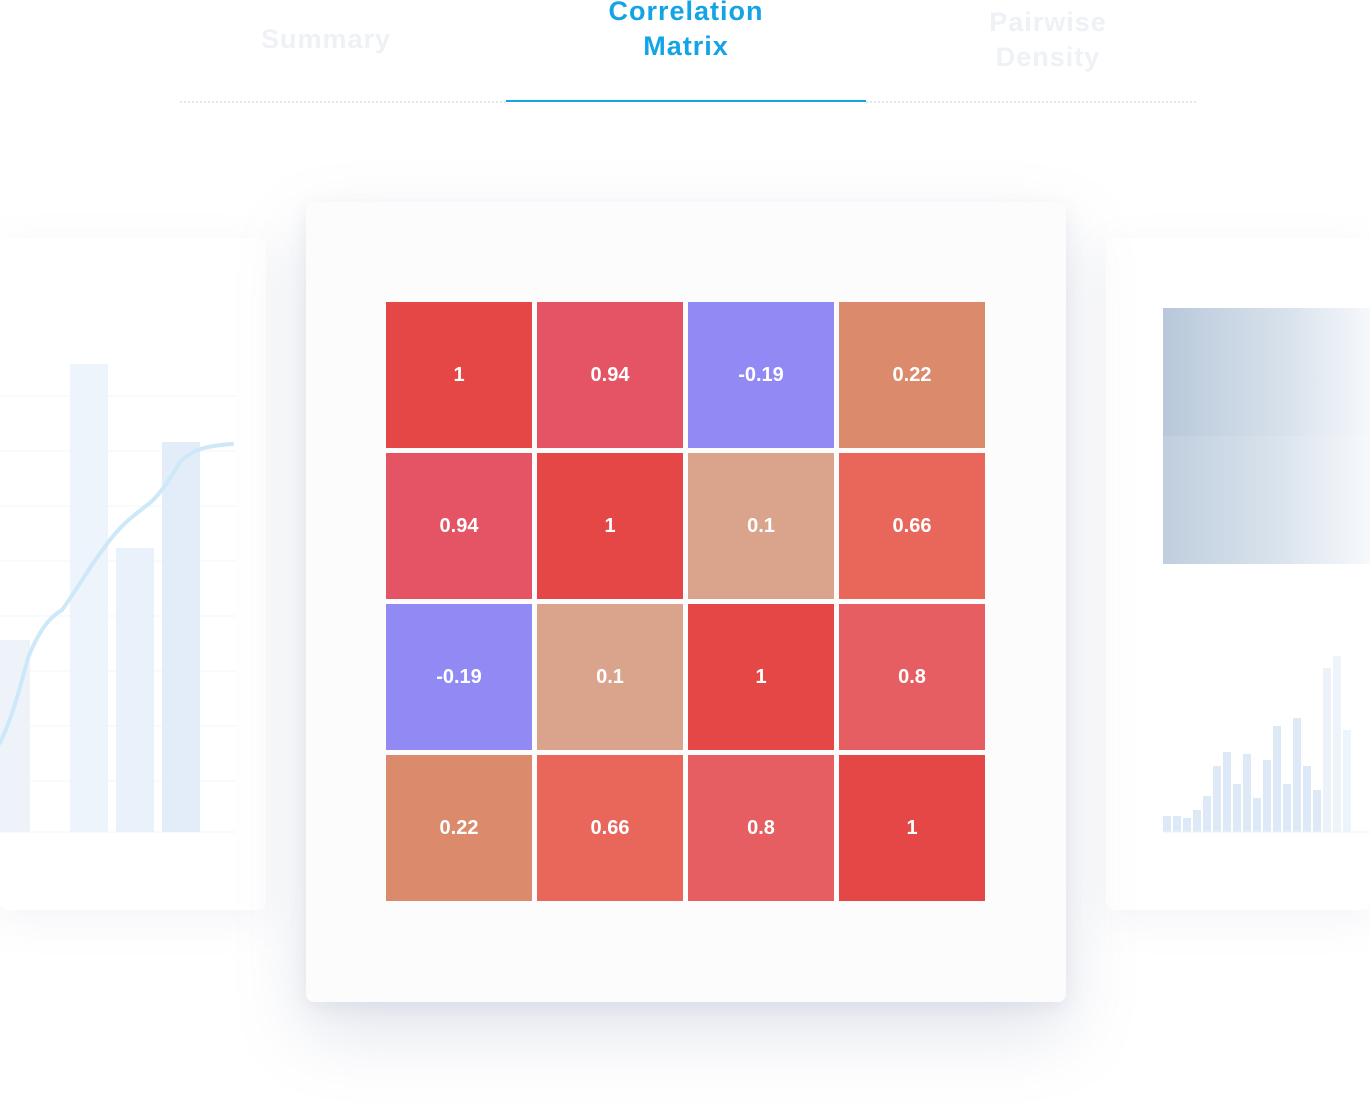 Image resolution: width=1370 pixels, height=1112 pixels. Describe the element at coordinates (1048, 40) in the screenshot. I see `tab-pairwise-density: Pairwise Density` at that location.